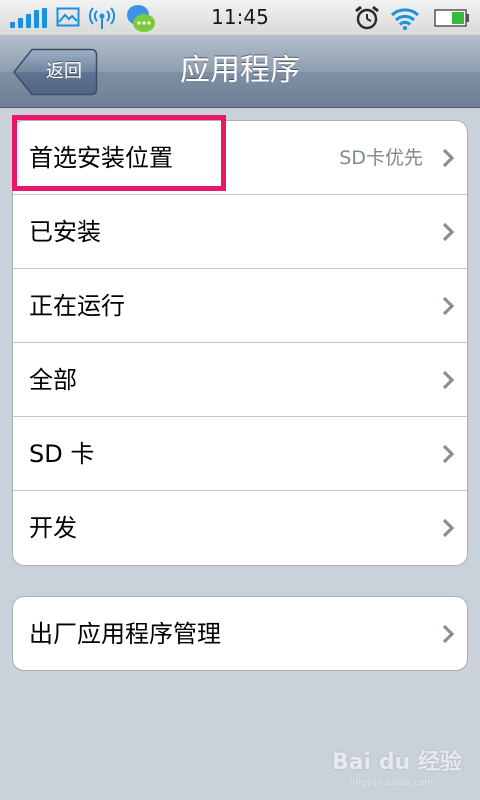 The image size is (480, 800). I want to click on list-item-development: 开发, so click(240, 526).